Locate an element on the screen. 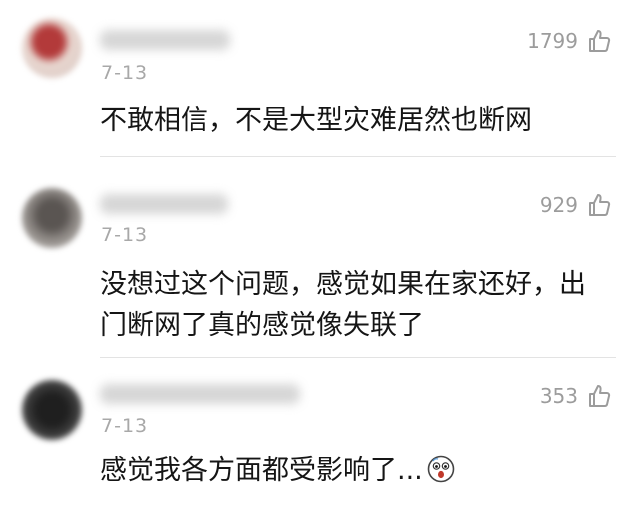  scared-face-emoji-icon is located at coordinates (441, 468).